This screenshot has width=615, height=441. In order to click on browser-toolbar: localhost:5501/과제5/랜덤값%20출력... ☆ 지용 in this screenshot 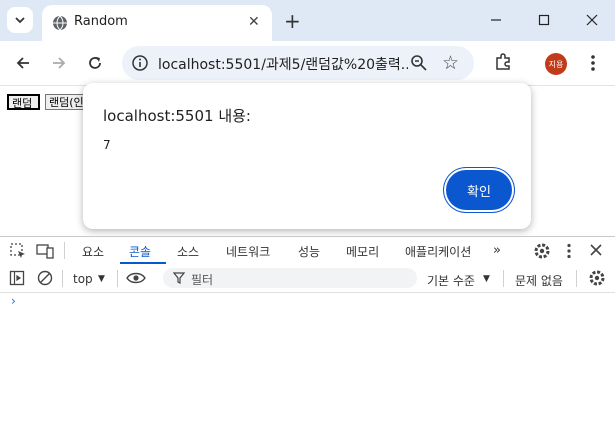, I will do `click(307, 63)`.